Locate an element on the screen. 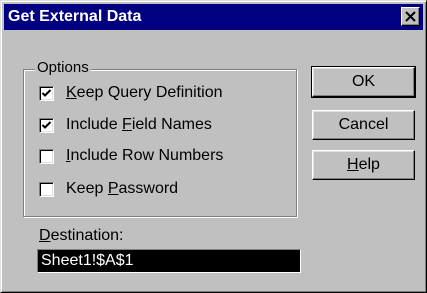  include-row-numbers-checkbox: Include Row Numbers is located at coordinates (131, 156).